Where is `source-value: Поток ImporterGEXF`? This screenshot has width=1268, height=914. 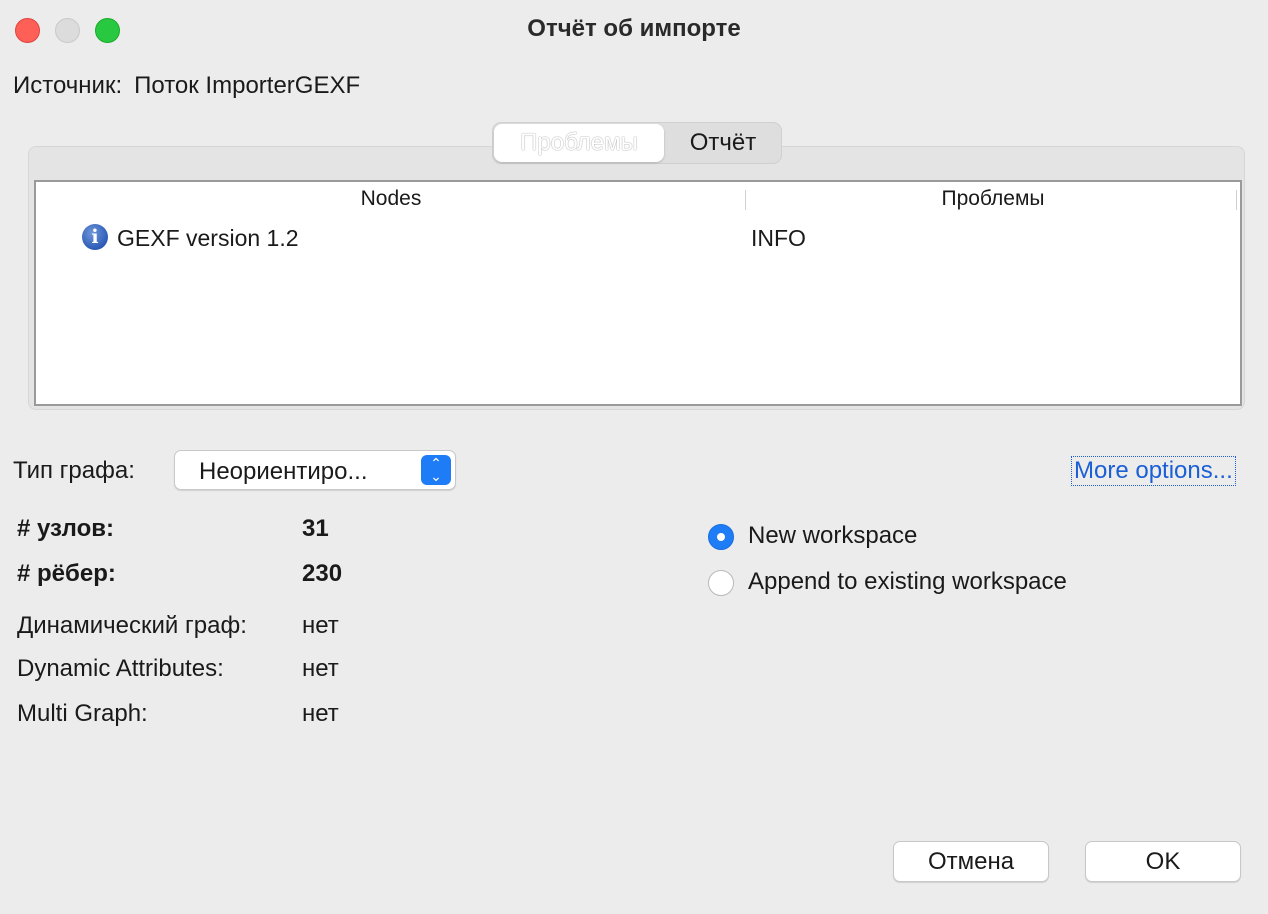 source-value: Поток ImporterGEXF is located at coordinates (247, 85).